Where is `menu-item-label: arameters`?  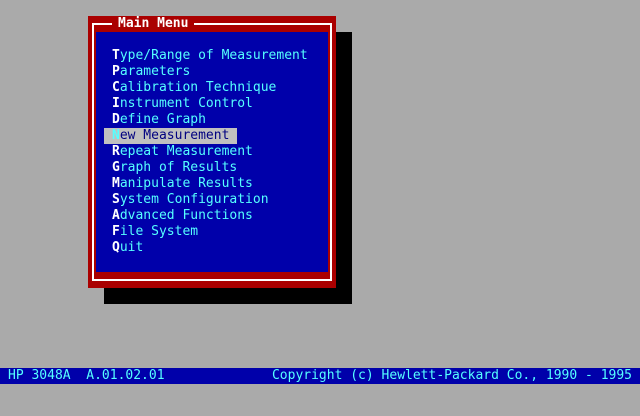
menu-item-label: arameters is located at coordinates (155, 71).